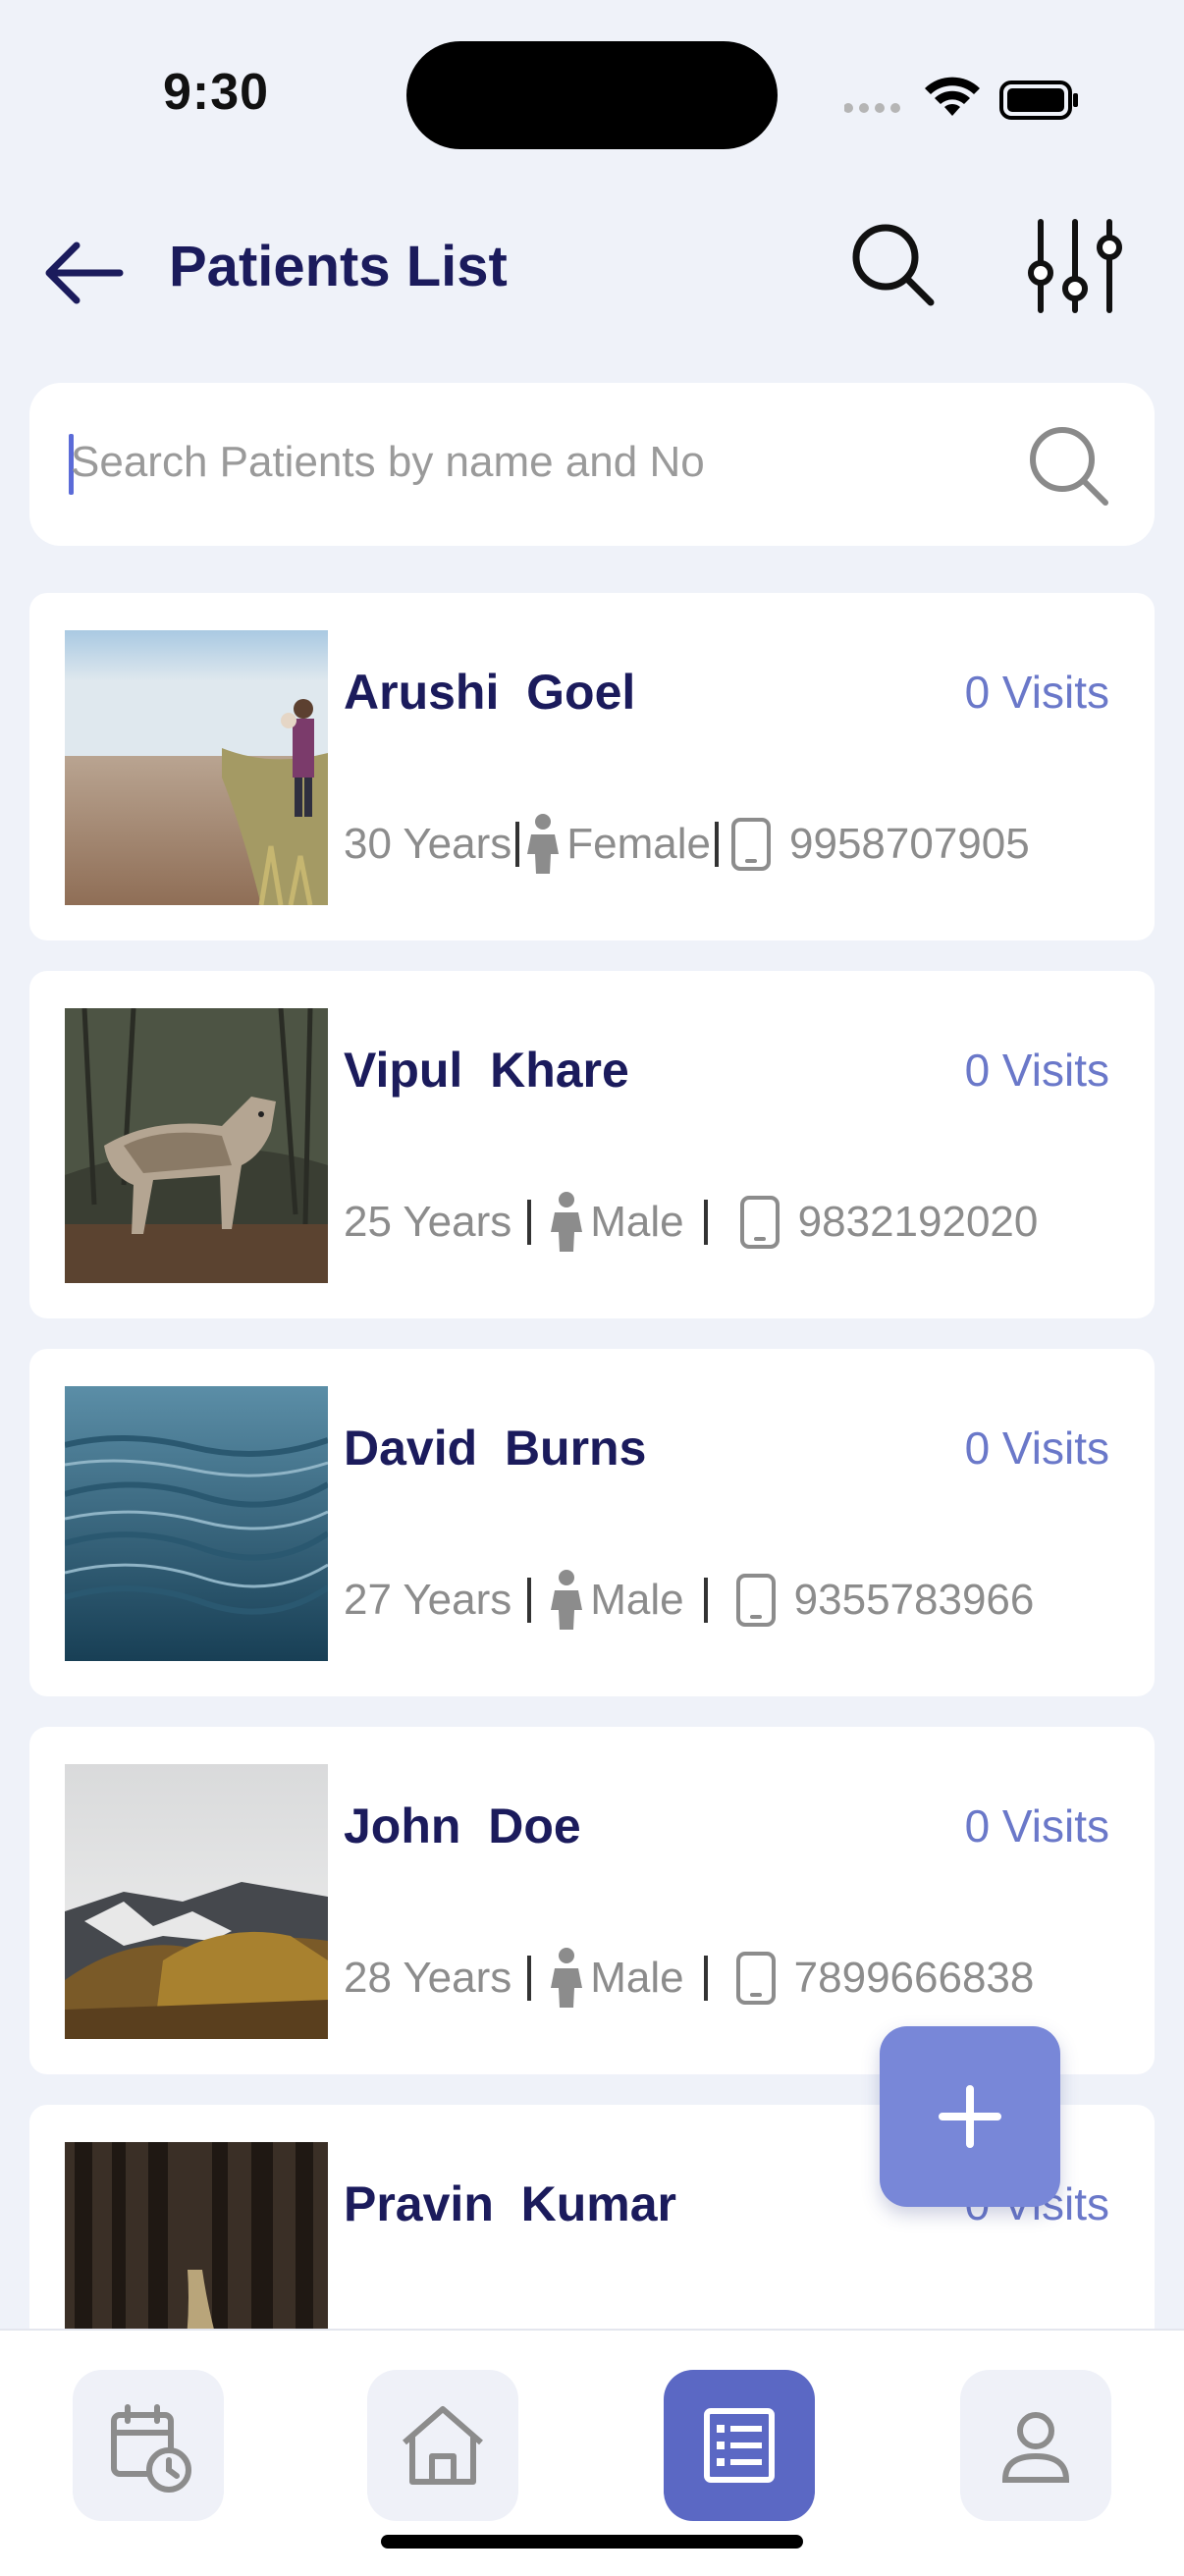  I want to click on patient-meta: 28 Years Male 7899666838, so click(741, 1978).